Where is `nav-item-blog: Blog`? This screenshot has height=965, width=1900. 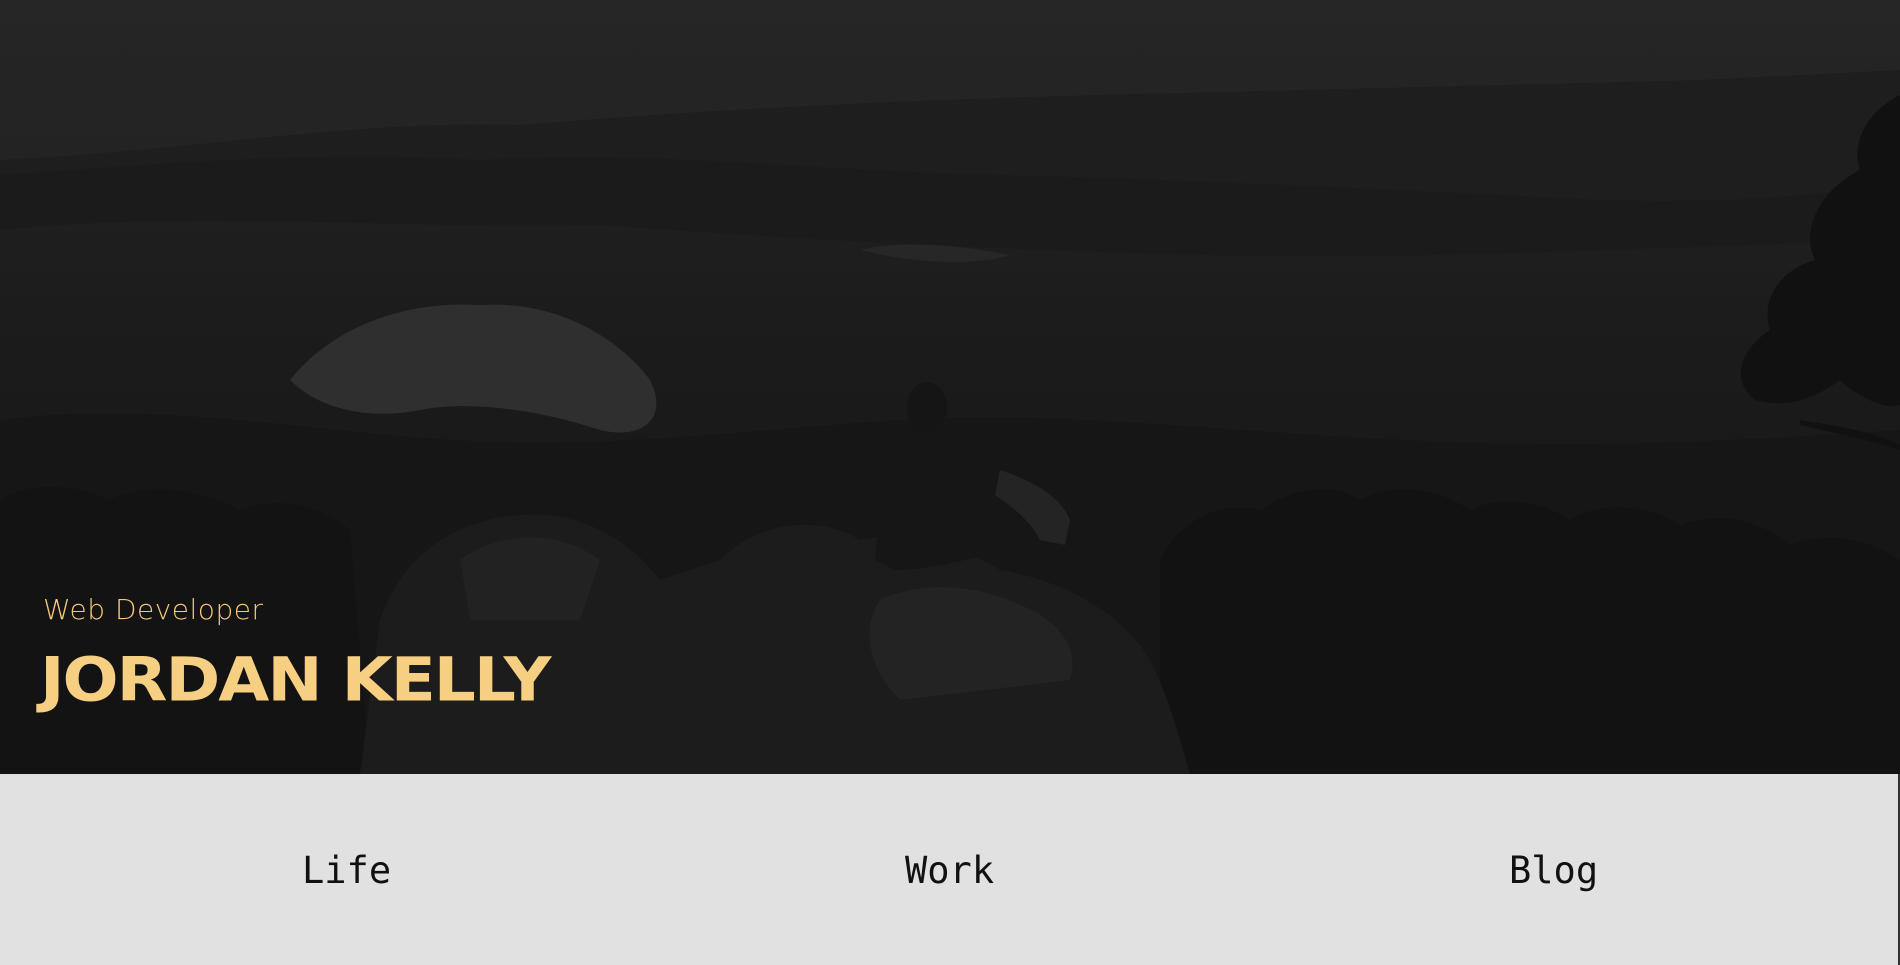
nav-item-blog: Blog is located at coordinates (1553, 870).